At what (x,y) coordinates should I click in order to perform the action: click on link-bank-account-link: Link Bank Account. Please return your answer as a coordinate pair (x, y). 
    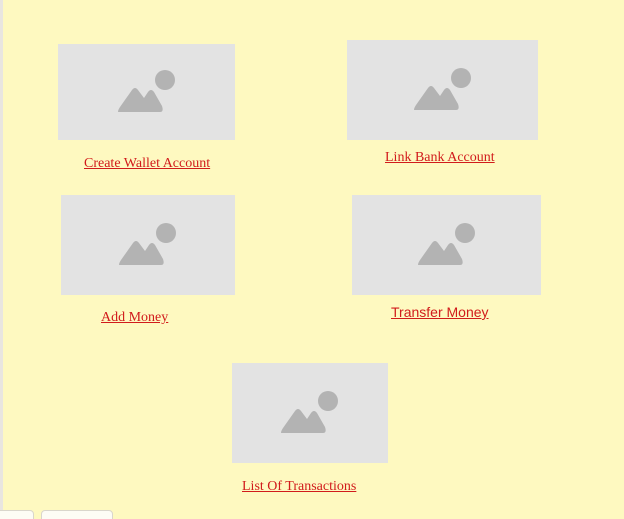
    Looking at the image, I should click on (440, 158).